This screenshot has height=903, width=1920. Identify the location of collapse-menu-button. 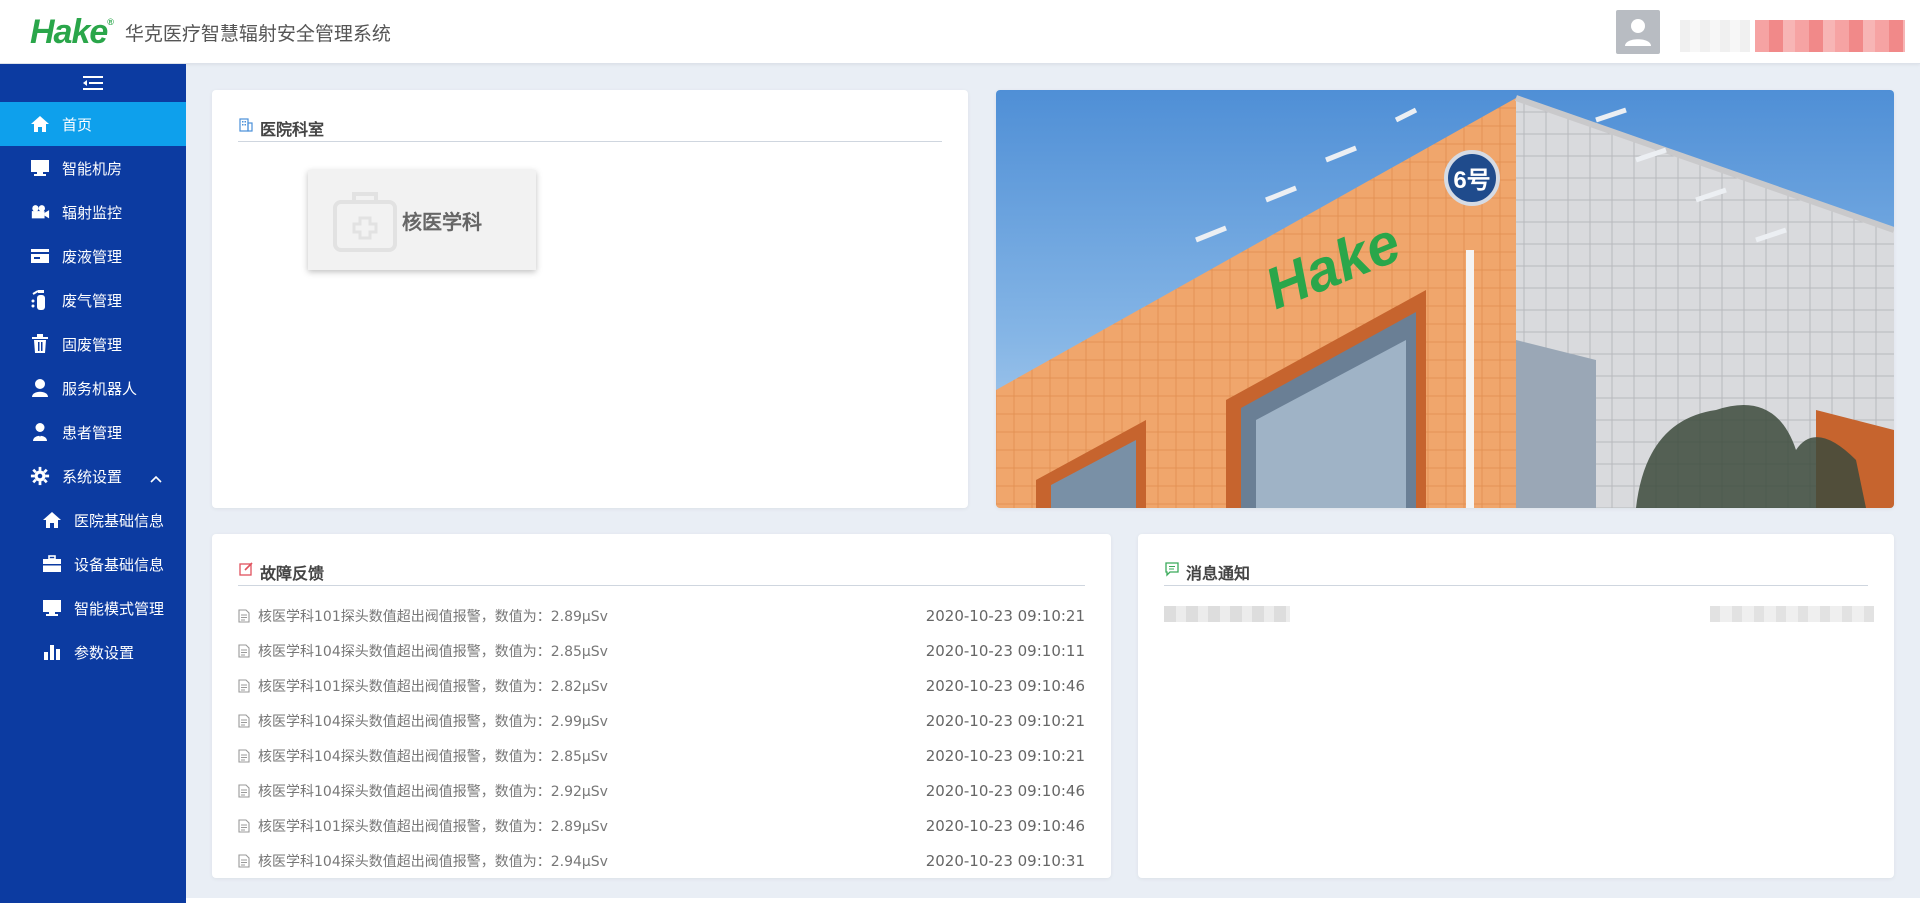
(93, 83).